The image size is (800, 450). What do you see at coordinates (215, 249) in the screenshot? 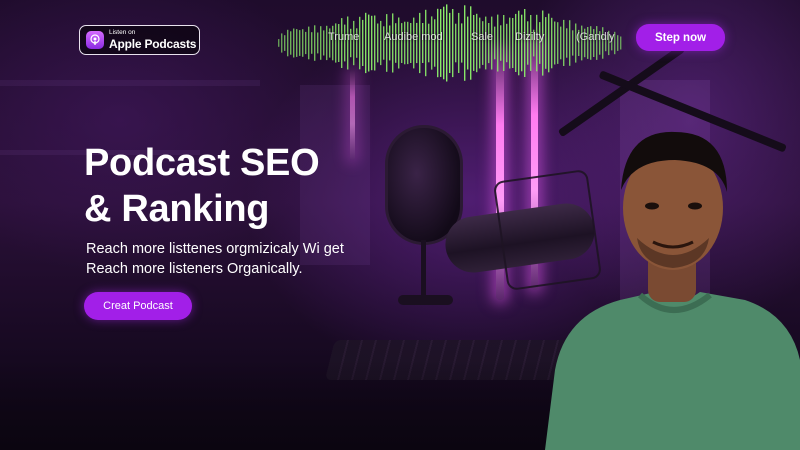
I see `subtitle-line-1: Reach more listtenes orgmizicaly Wi get` at bounding box center [215, 249].